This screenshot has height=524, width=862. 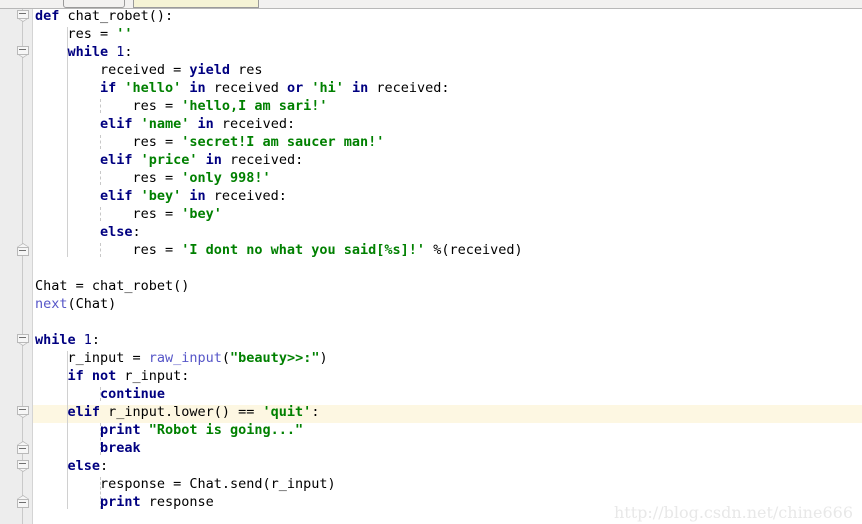 I want to click on code-token: 'hello', so click(x=153, y=88).